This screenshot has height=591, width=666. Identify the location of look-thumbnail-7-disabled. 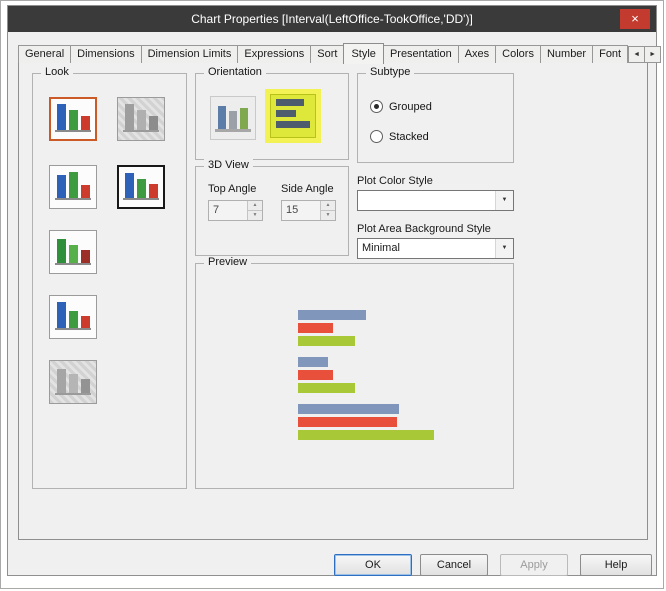
(73, 382).